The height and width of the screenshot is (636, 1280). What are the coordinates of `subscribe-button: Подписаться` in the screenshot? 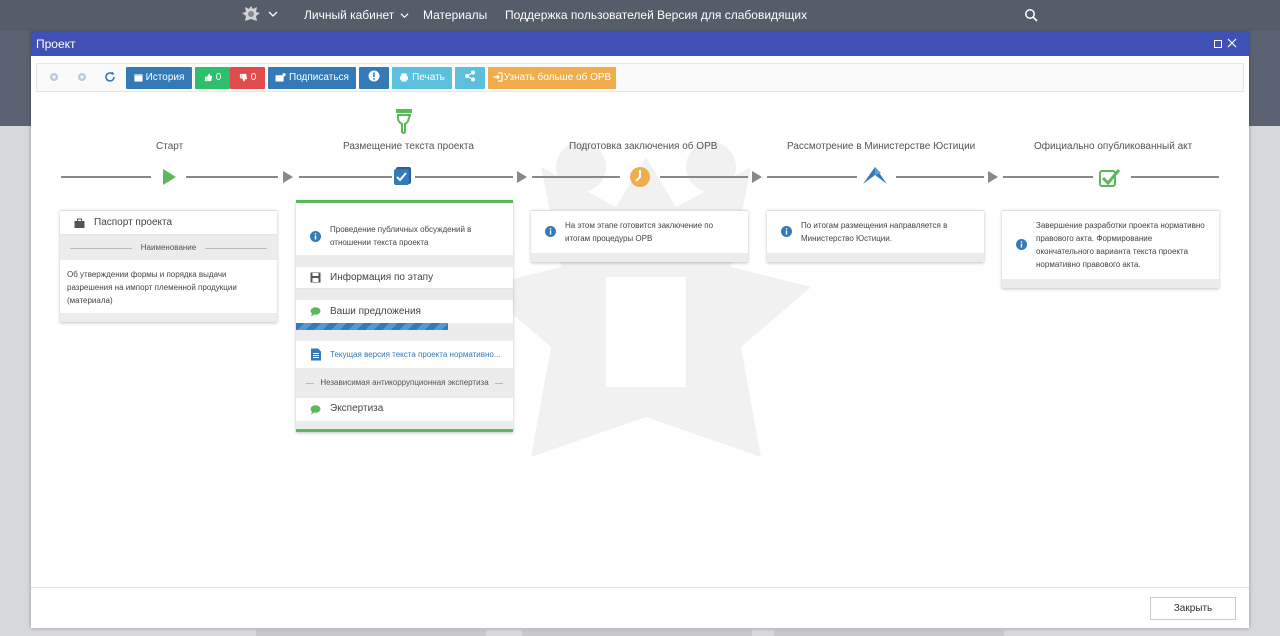 It's located at (312, 78).